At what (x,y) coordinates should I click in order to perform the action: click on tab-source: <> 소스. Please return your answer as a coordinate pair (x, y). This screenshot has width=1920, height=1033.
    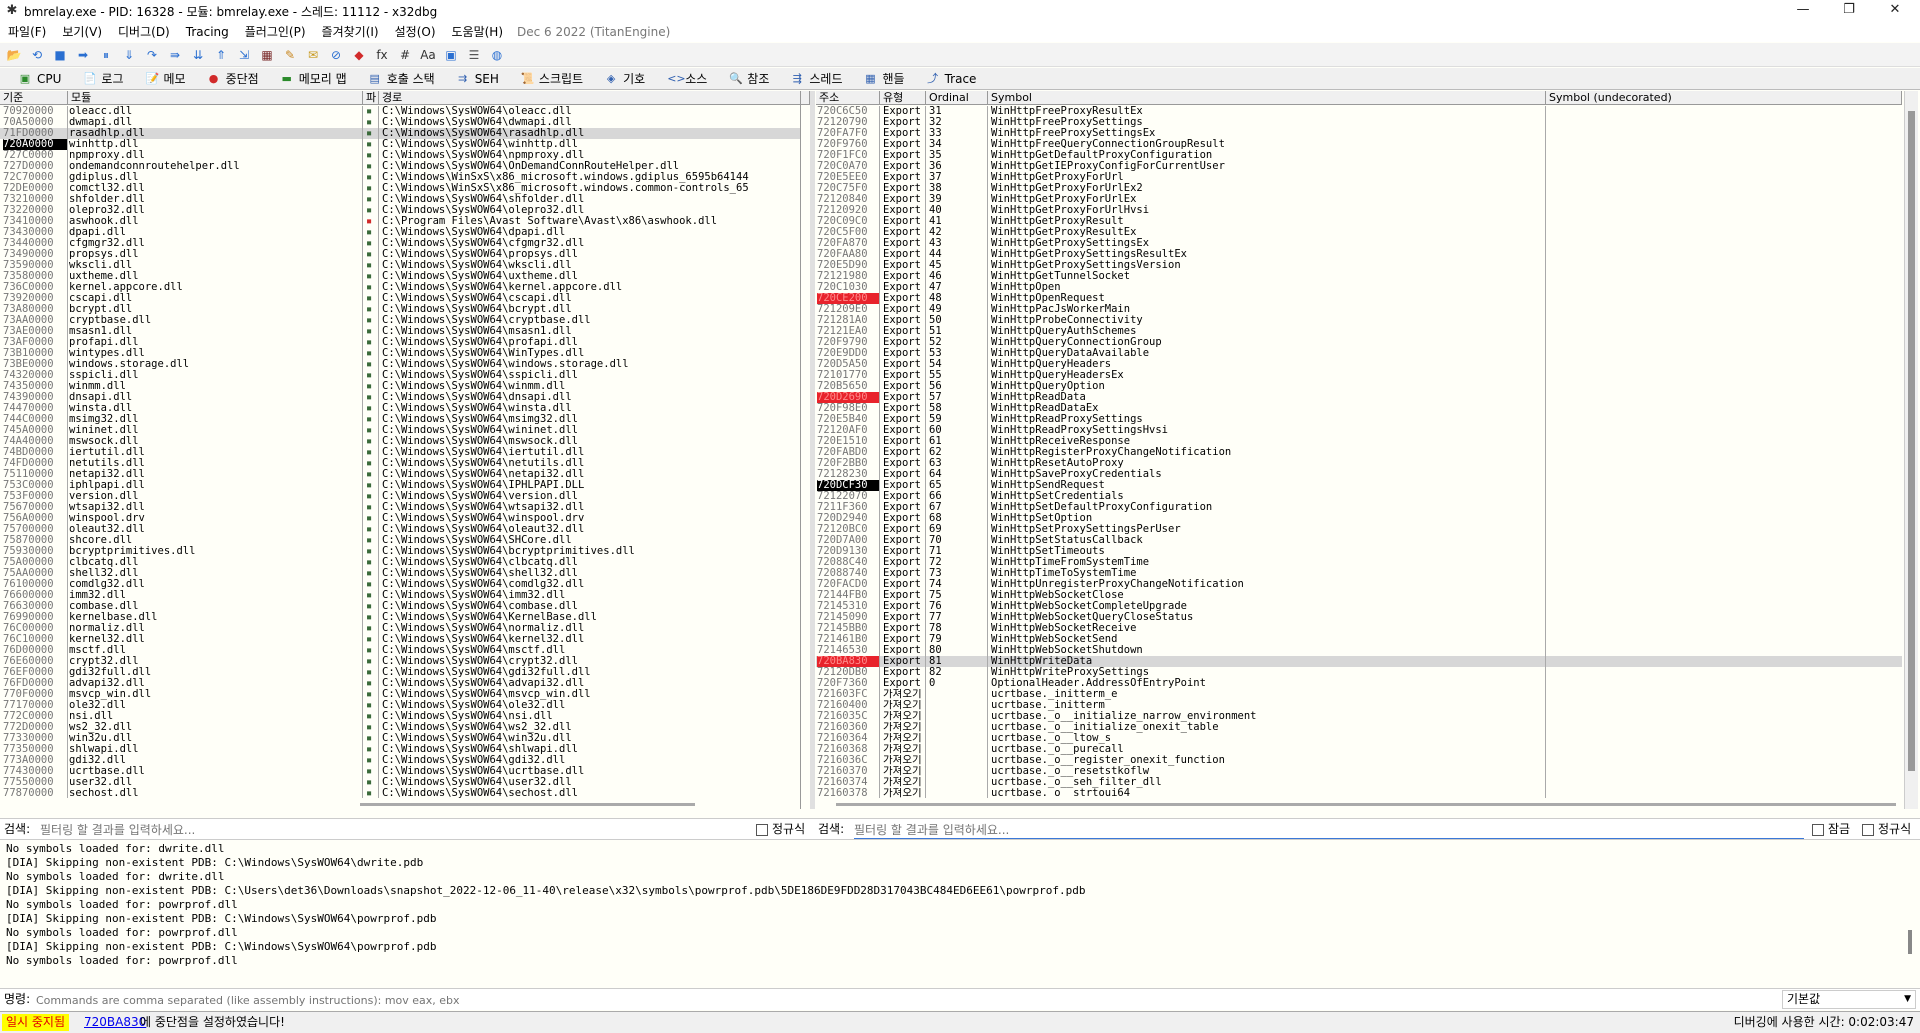
    Looking at the image, I should click on (687, 79).